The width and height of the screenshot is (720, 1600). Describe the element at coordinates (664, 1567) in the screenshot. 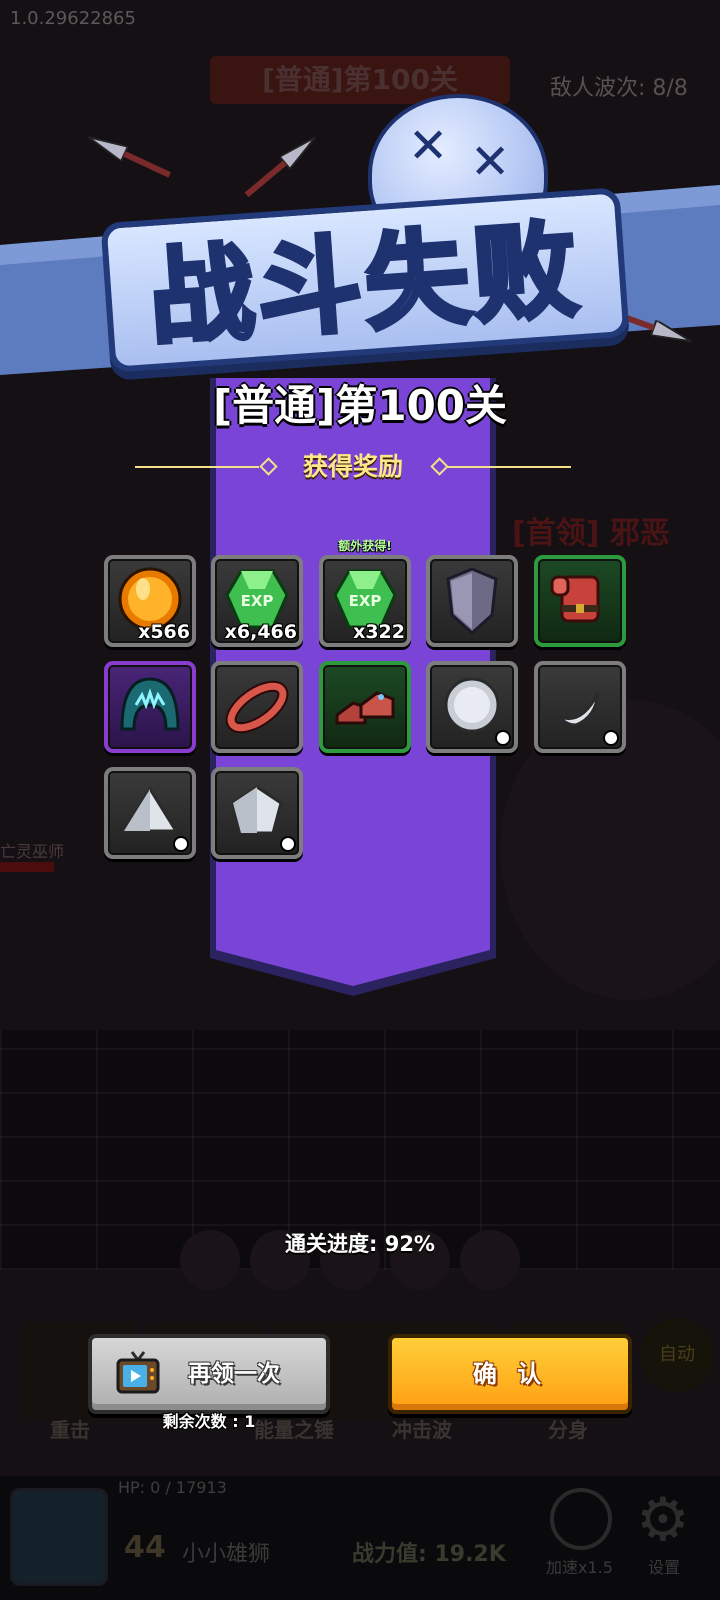

I see `settings-label: 设置` at that location.